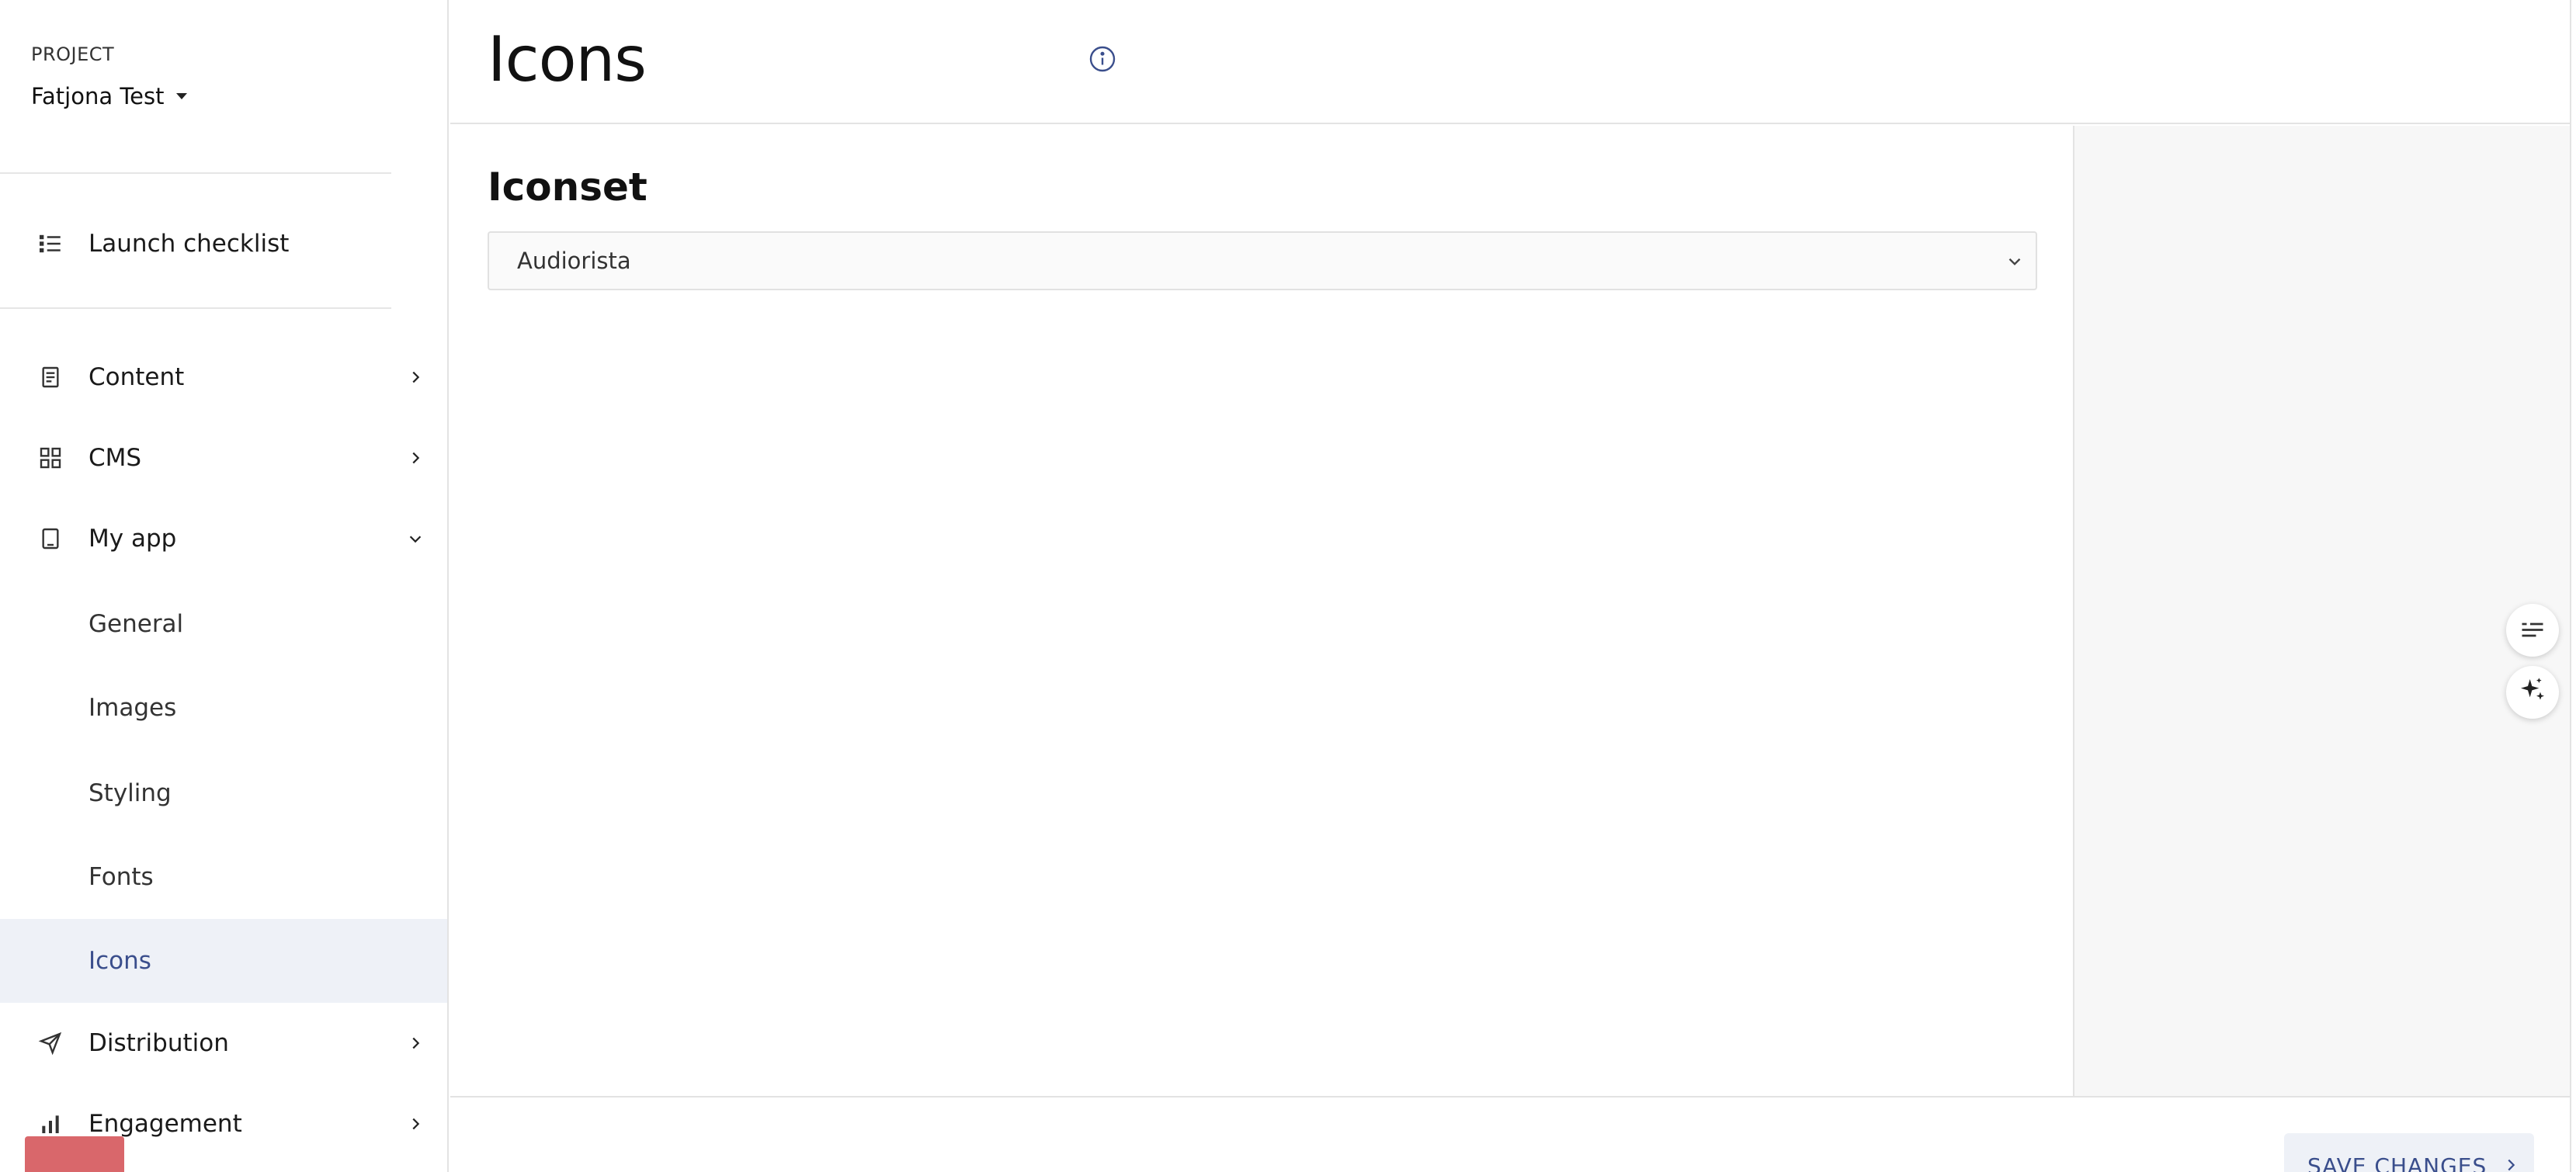  Describe the element at coordinates (50, 458) in the screenshot. I see `grid-icon` at that location.